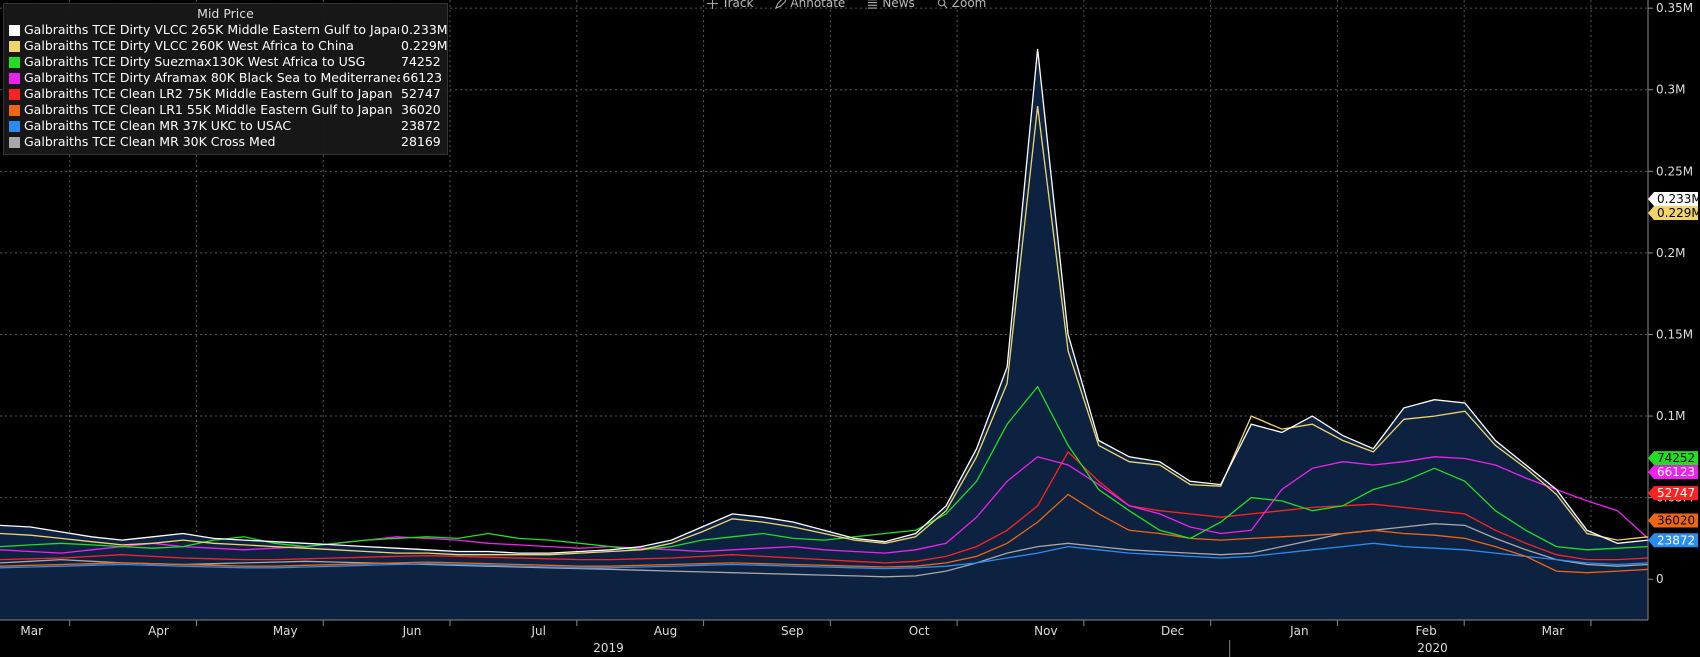 This screenshot has width=1700, height=657. I want to click on x-tick-label: Feb, so click(1426, 631).